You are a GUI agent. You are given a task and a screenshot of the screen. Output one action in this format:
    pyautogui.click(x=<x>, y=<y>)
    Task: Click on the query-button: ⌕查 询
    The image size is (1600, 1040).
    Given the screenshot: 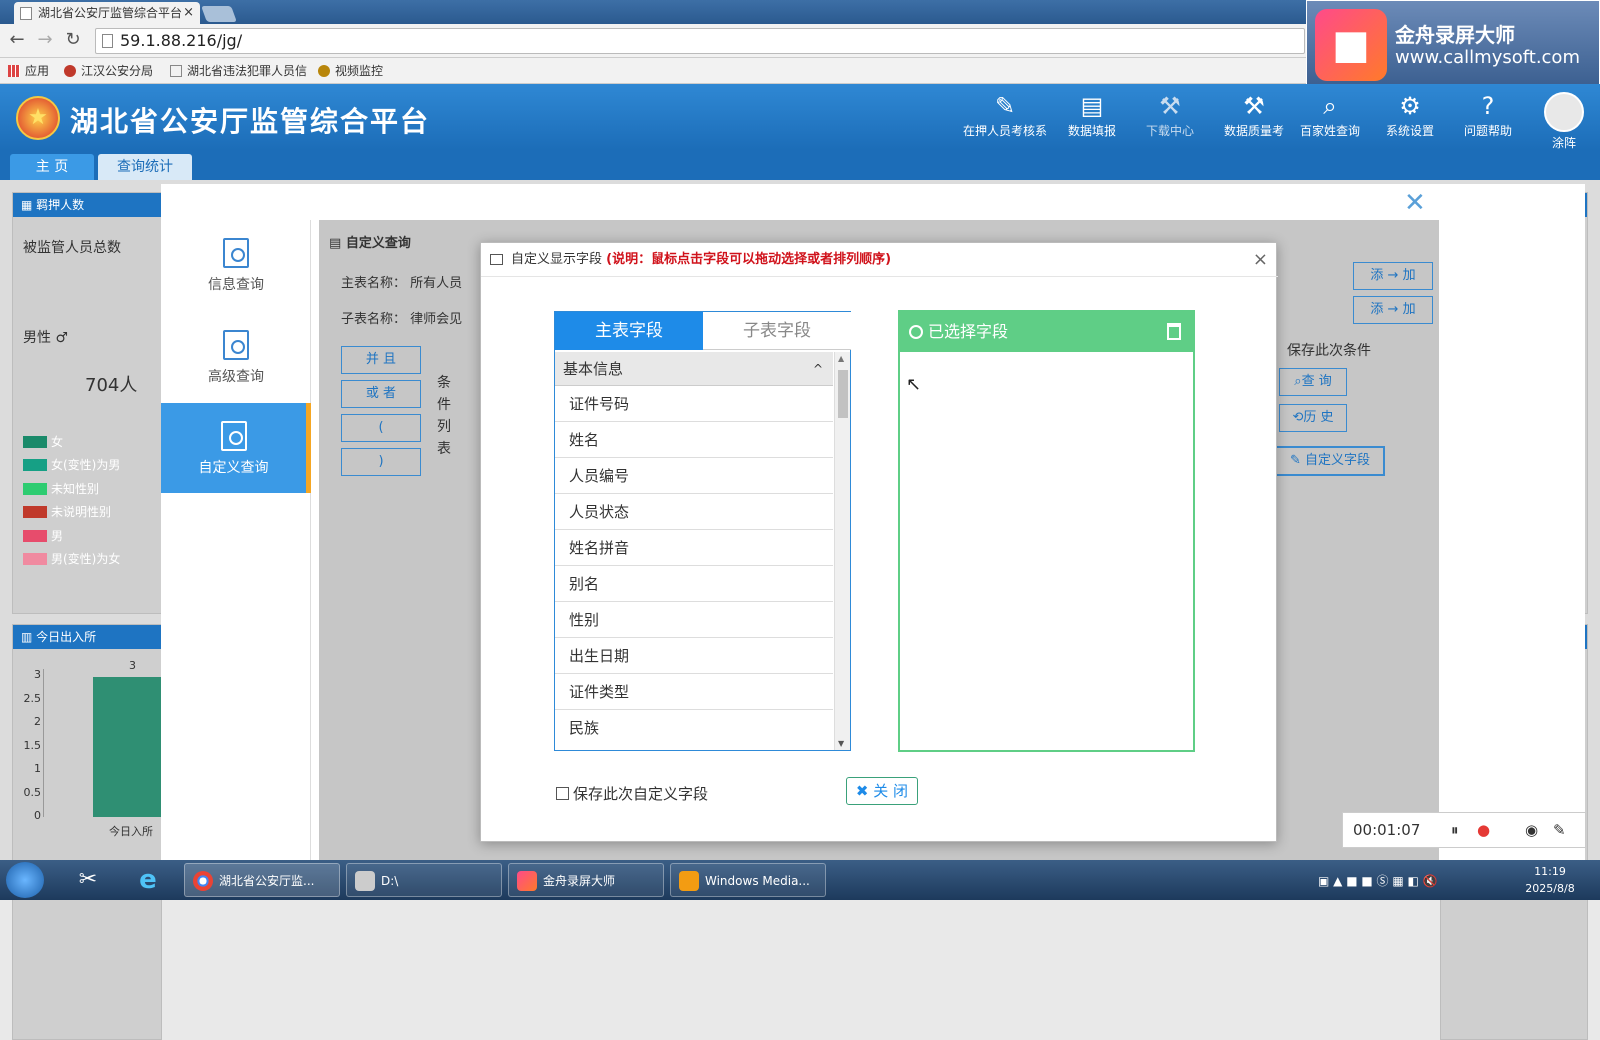 What is the action you would take?
    pyautogui.click(x=1313, y=382)
    